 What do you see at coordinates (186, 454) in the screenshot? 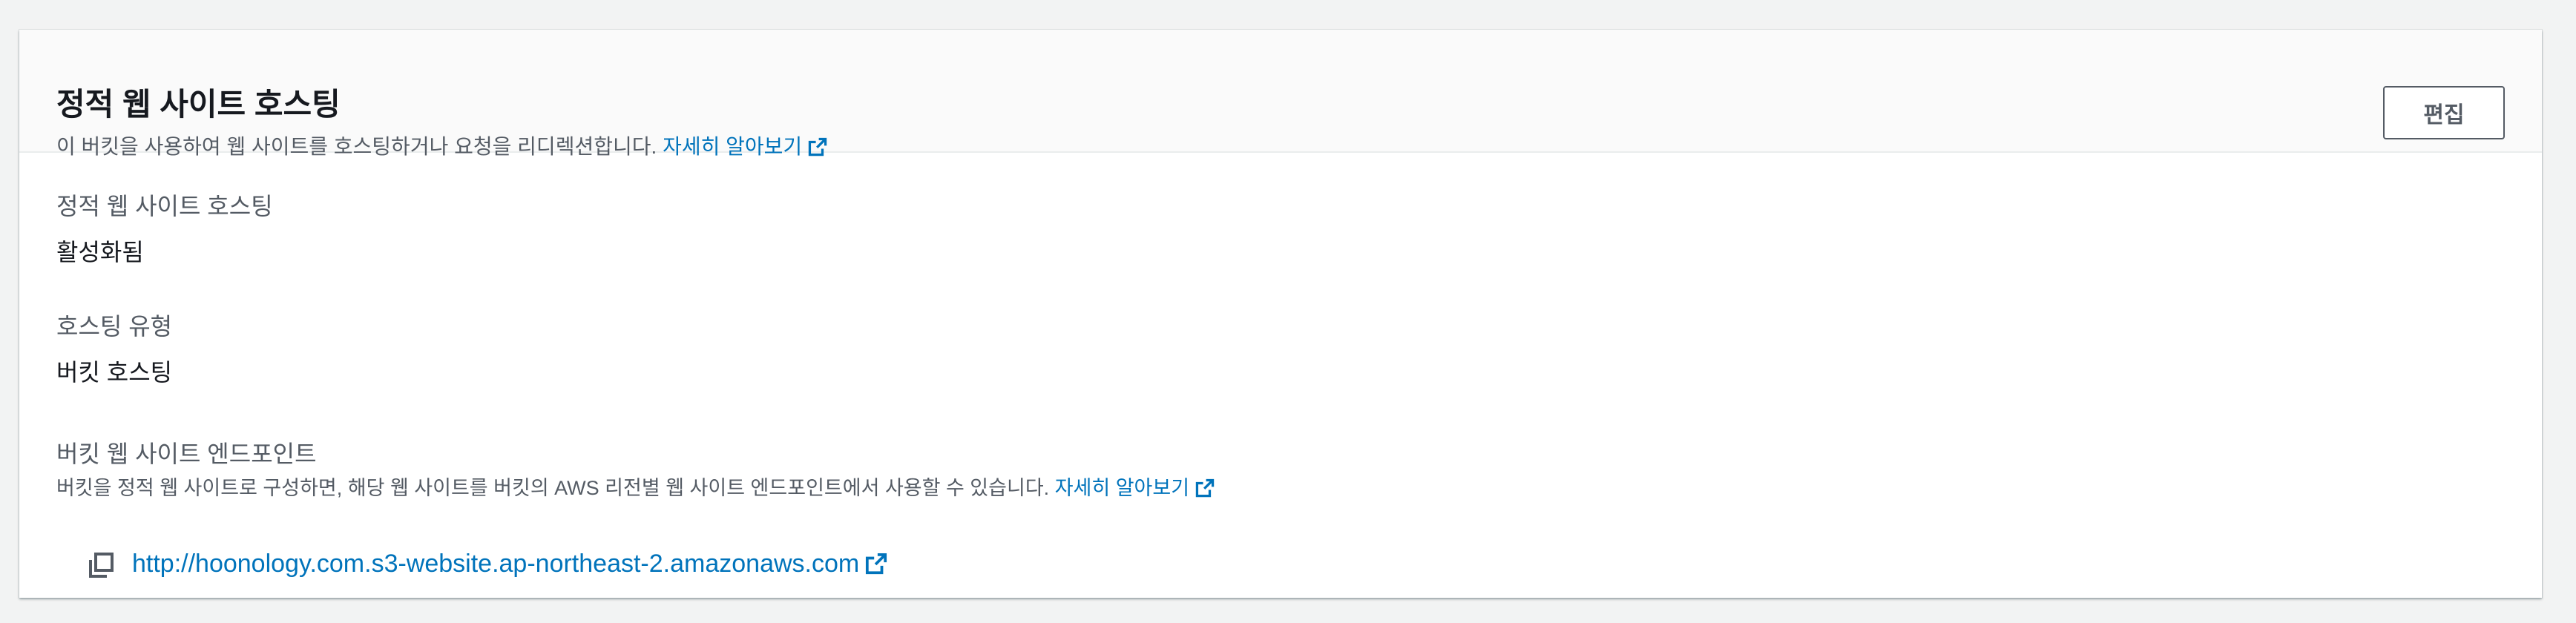
I see `bucket-endpoint-label: 버킷 웹 사이트 엔드포인트` at bounding box center [186, 454].